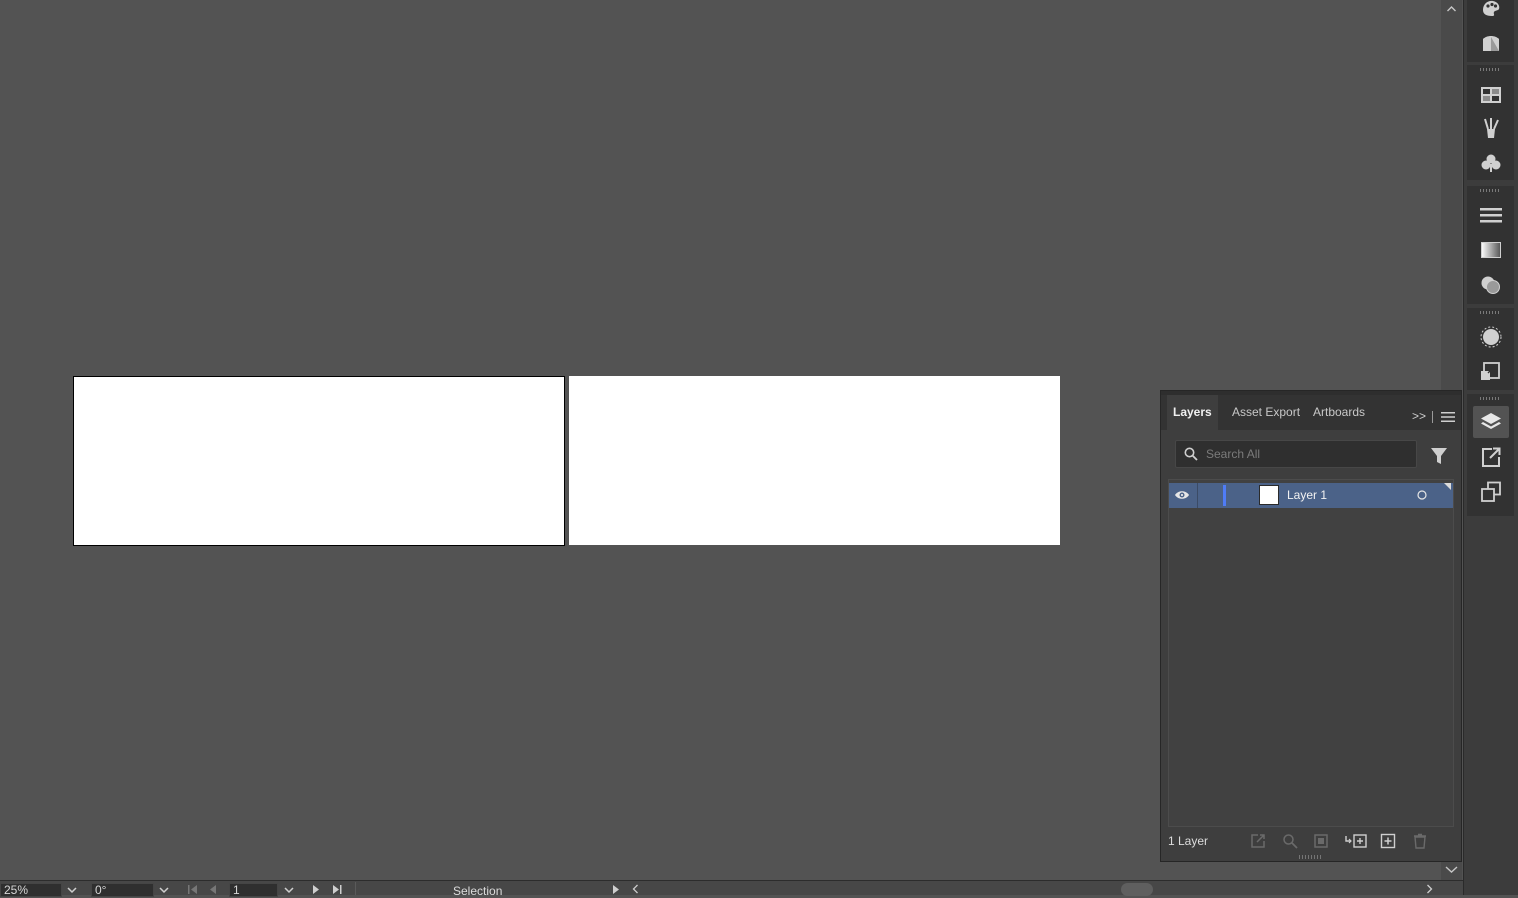 The height and width of the screenshot is (898, 1518). I want to click on layer-color-bar, so click(1224, 495).